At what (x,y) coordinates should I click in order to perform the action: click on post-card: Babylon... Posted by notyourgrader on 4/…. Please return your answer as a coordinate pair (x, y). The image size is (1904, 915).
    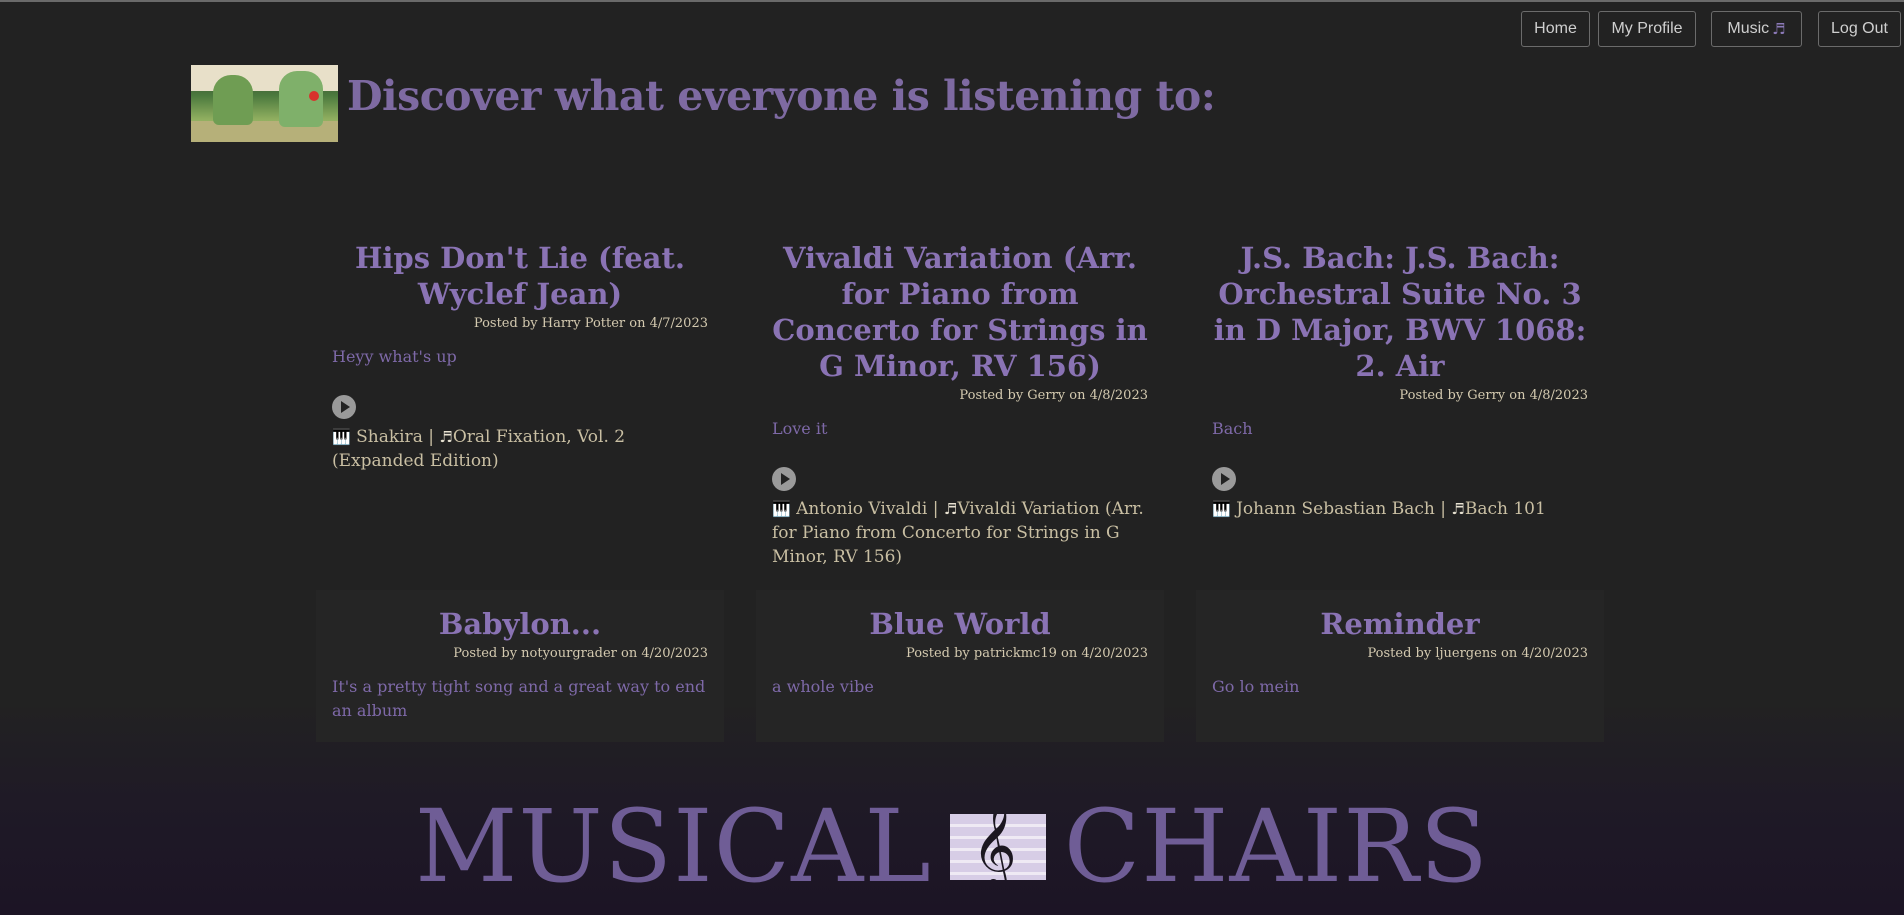
    Looking at the image, I should click on (520, 666).